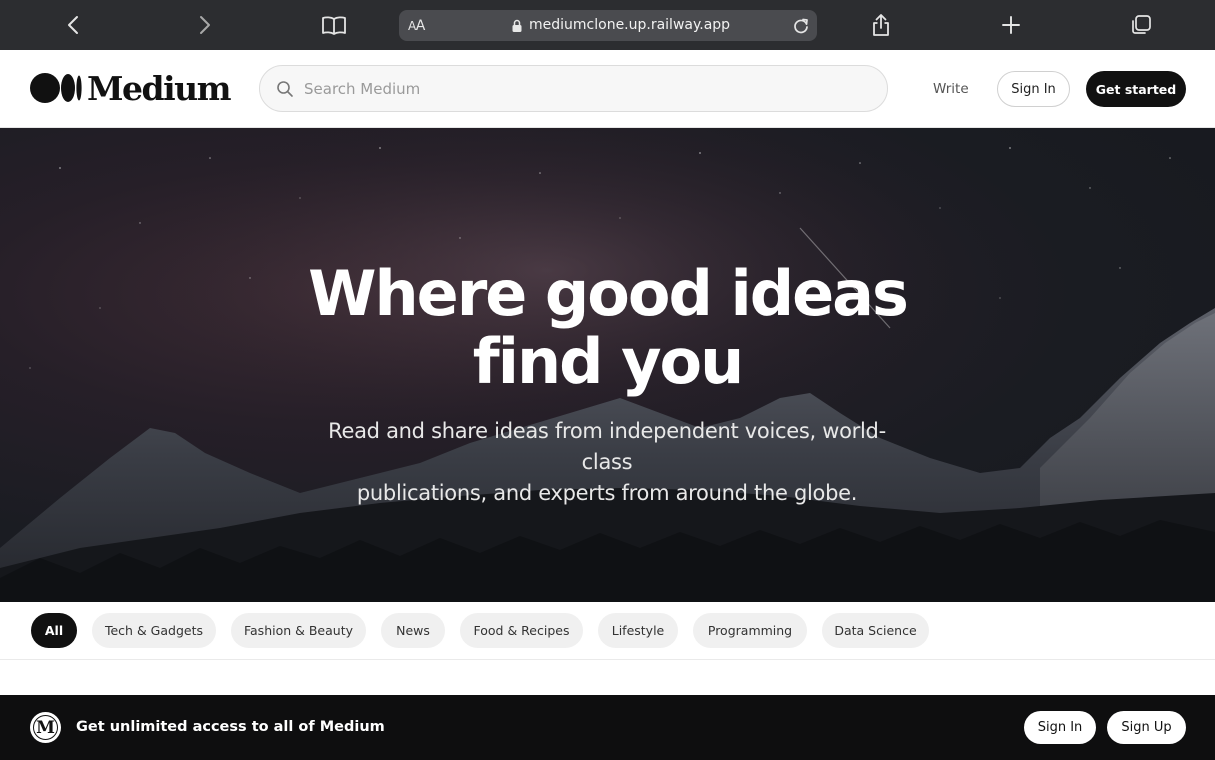 The width and height of the screenshot is (1215, 760). I want to click on medium-logo-icon, so click(56, 88).